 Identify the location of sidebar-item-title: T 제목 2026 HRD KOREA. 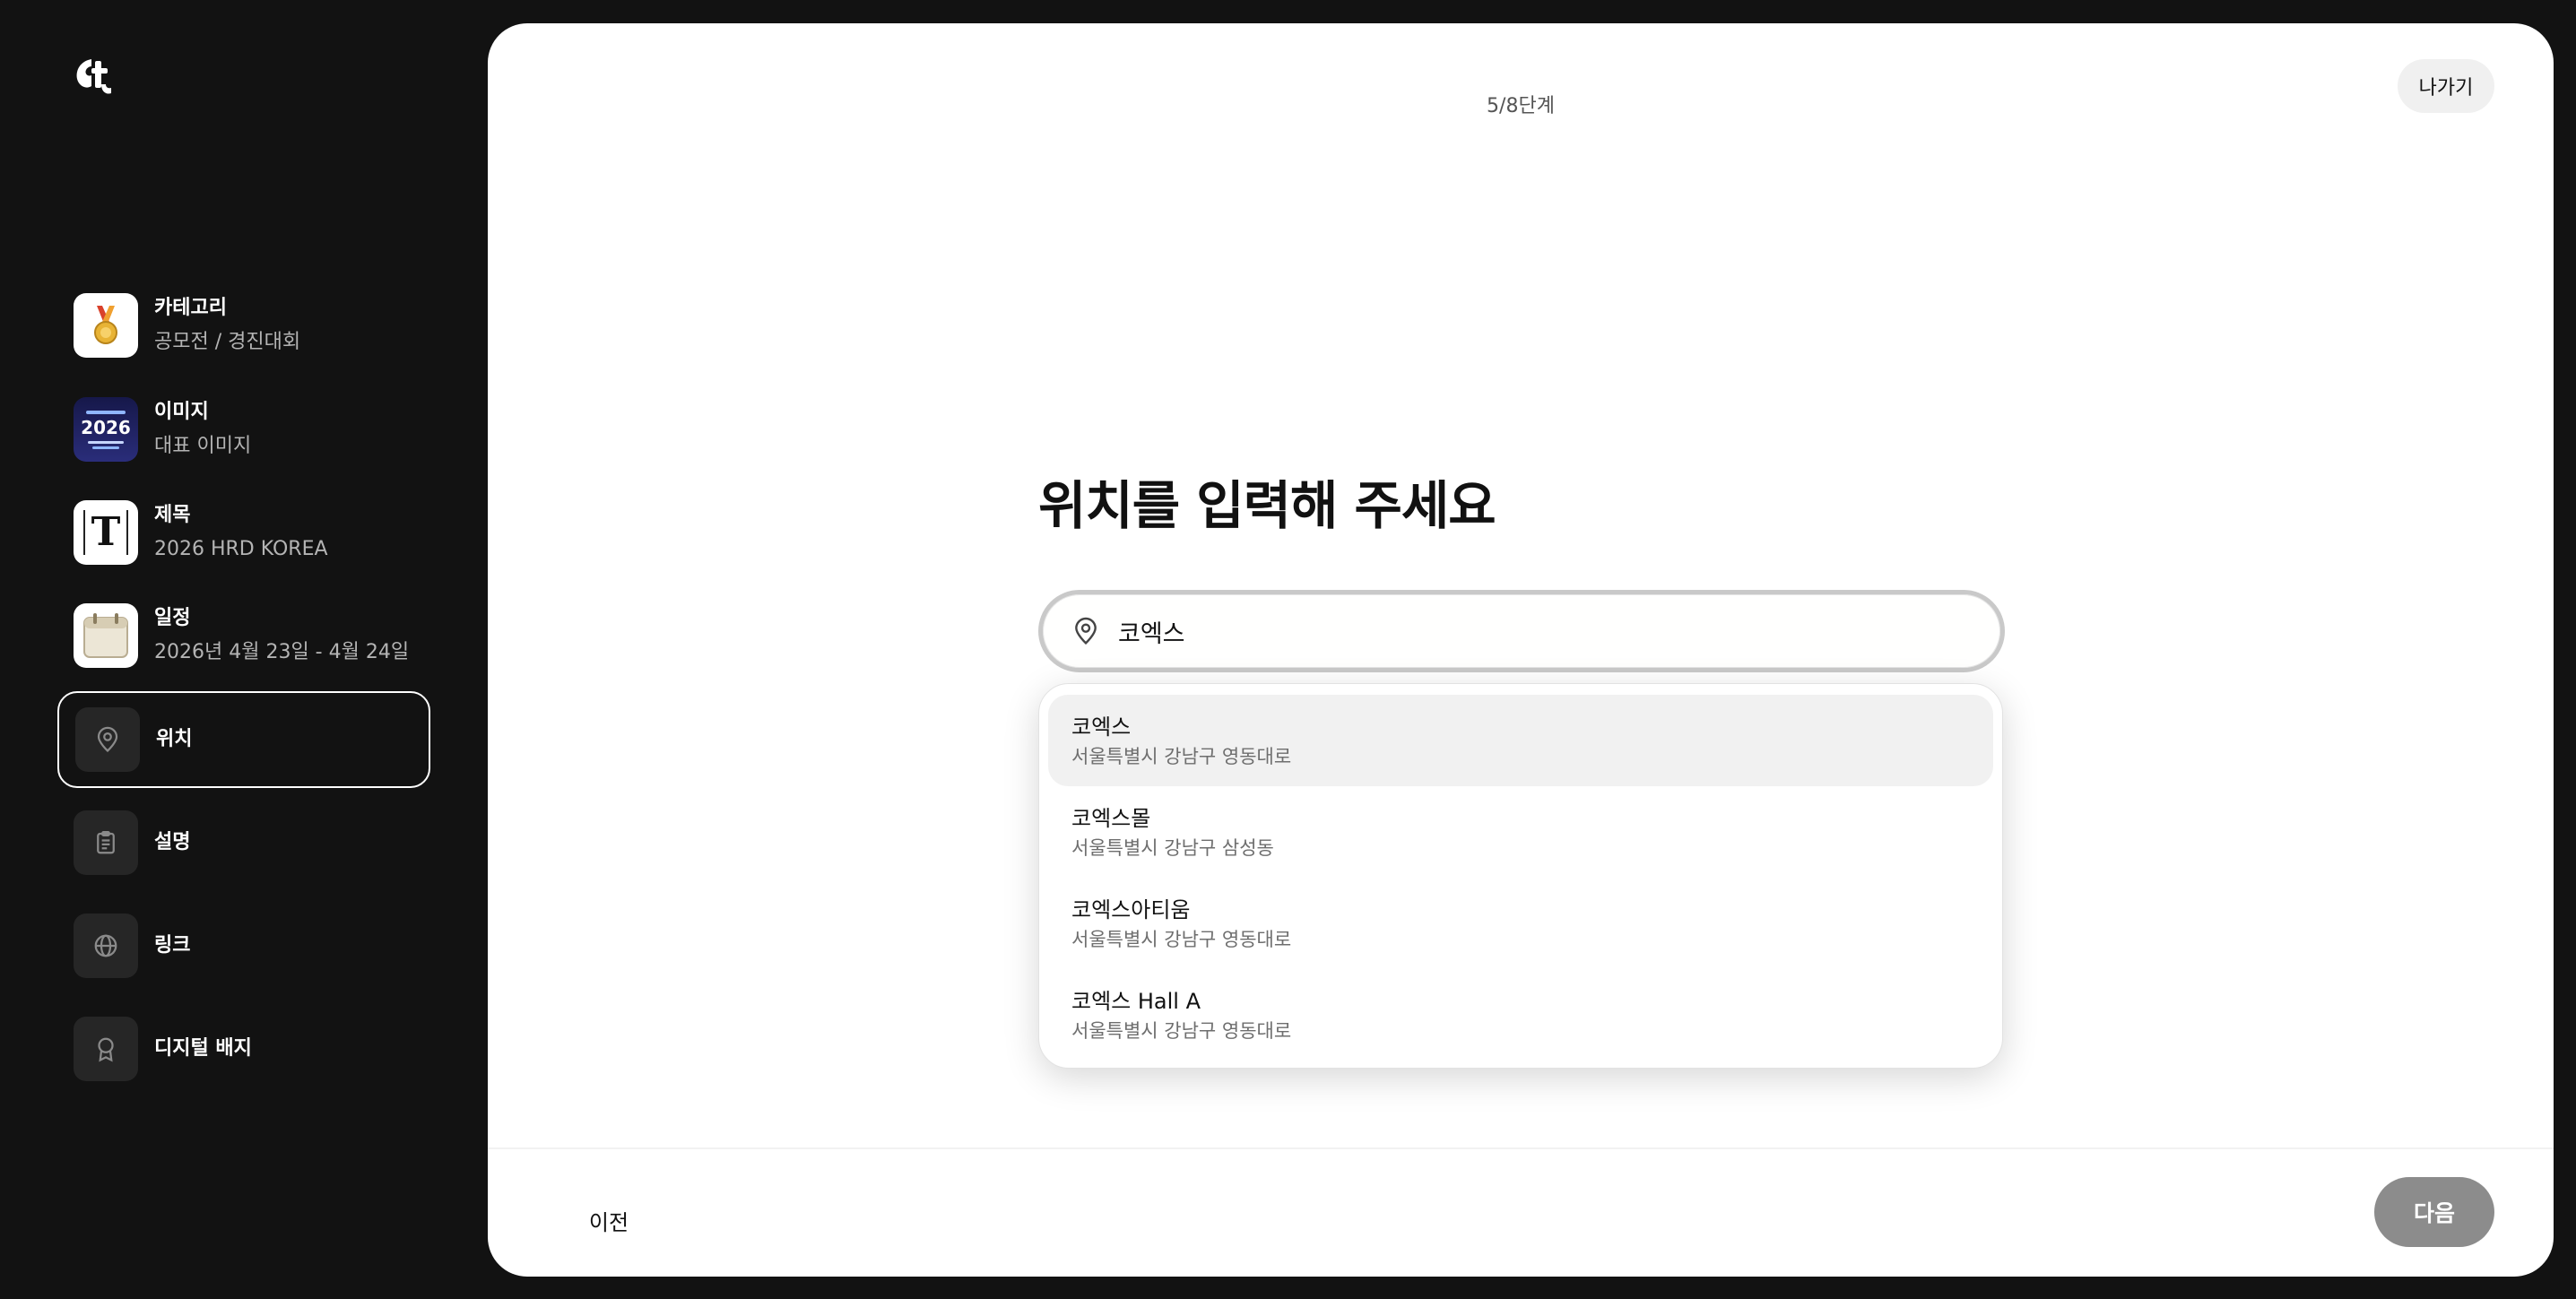
(243, 532).